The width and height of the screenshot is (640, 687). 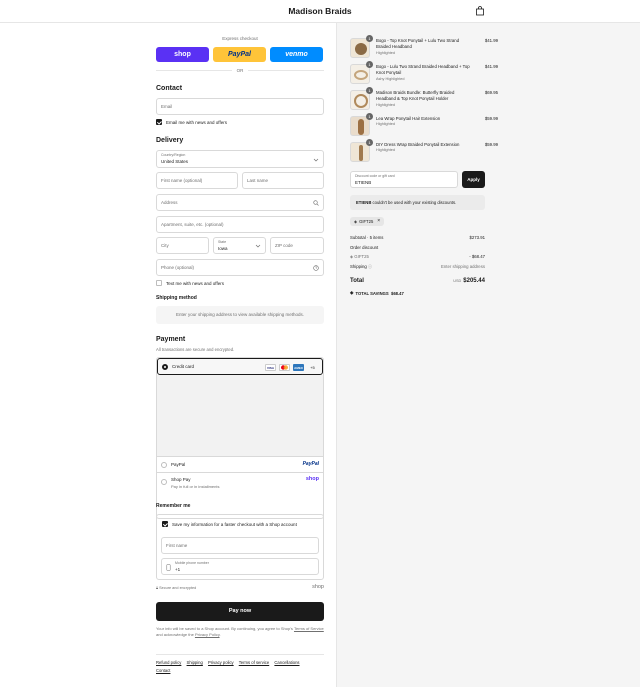 I want to click on last-name-field: Last name, so click(x=283, y=180).